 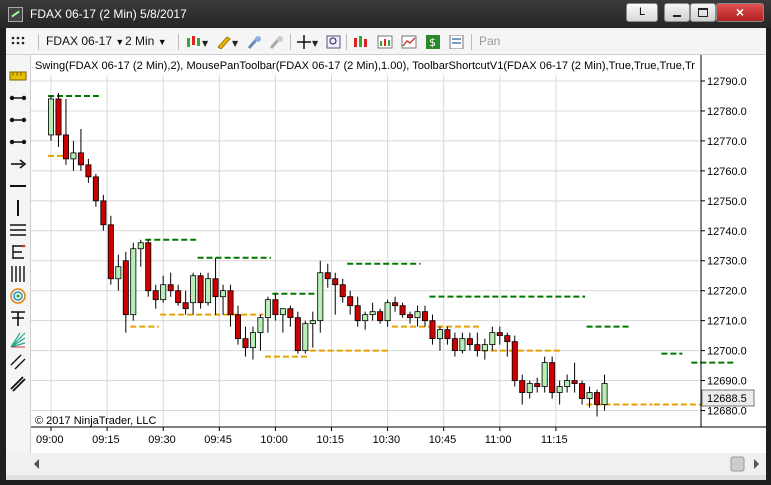 I want to click on scroll-thumb, so click(x=737, y=464).